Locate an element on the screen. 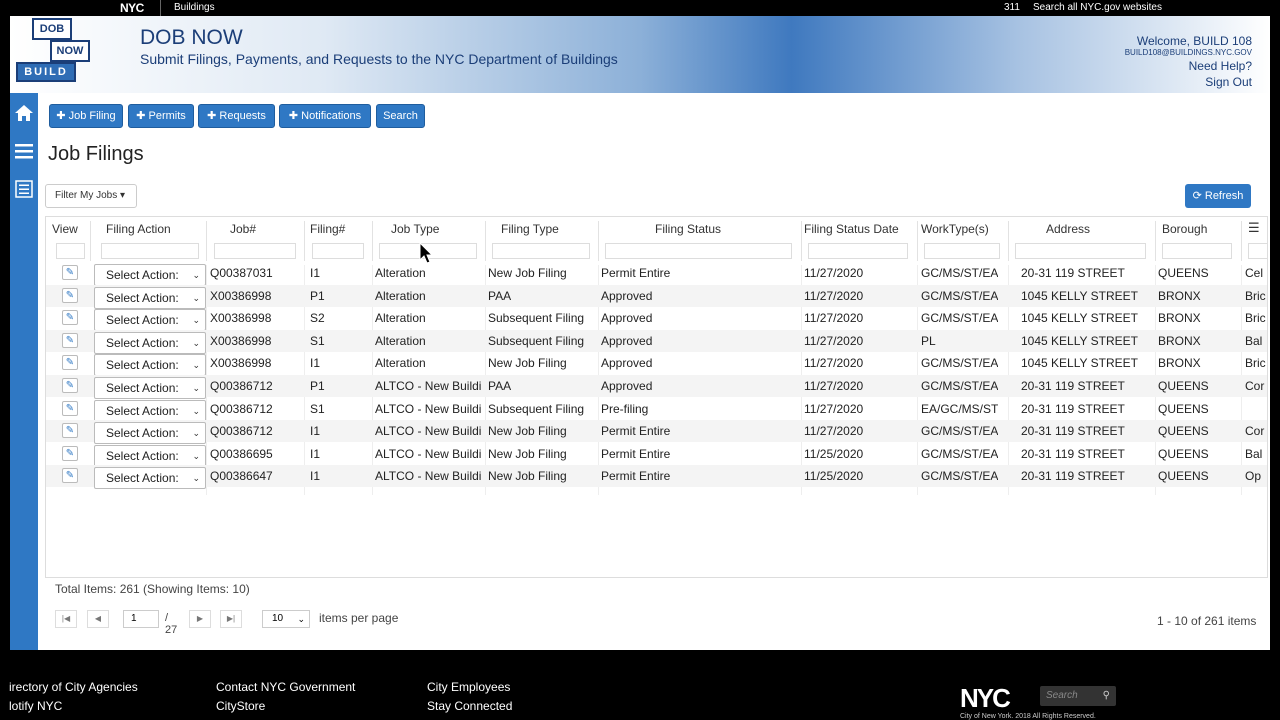 The height and width of the screenshot is (720, 1280). next-page-button: ▶ is located at coordinates (200, 619).